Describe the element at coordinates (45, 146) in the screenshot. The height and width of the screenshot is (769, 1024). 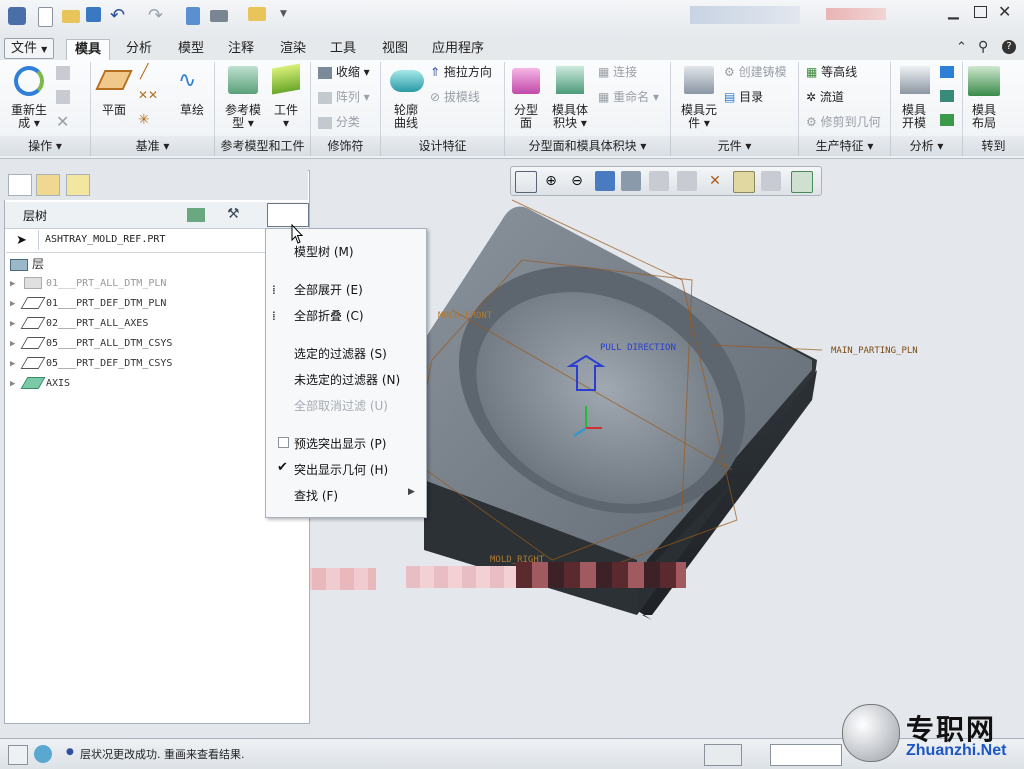
I see `group-operations: 操作 ▾` at that location.